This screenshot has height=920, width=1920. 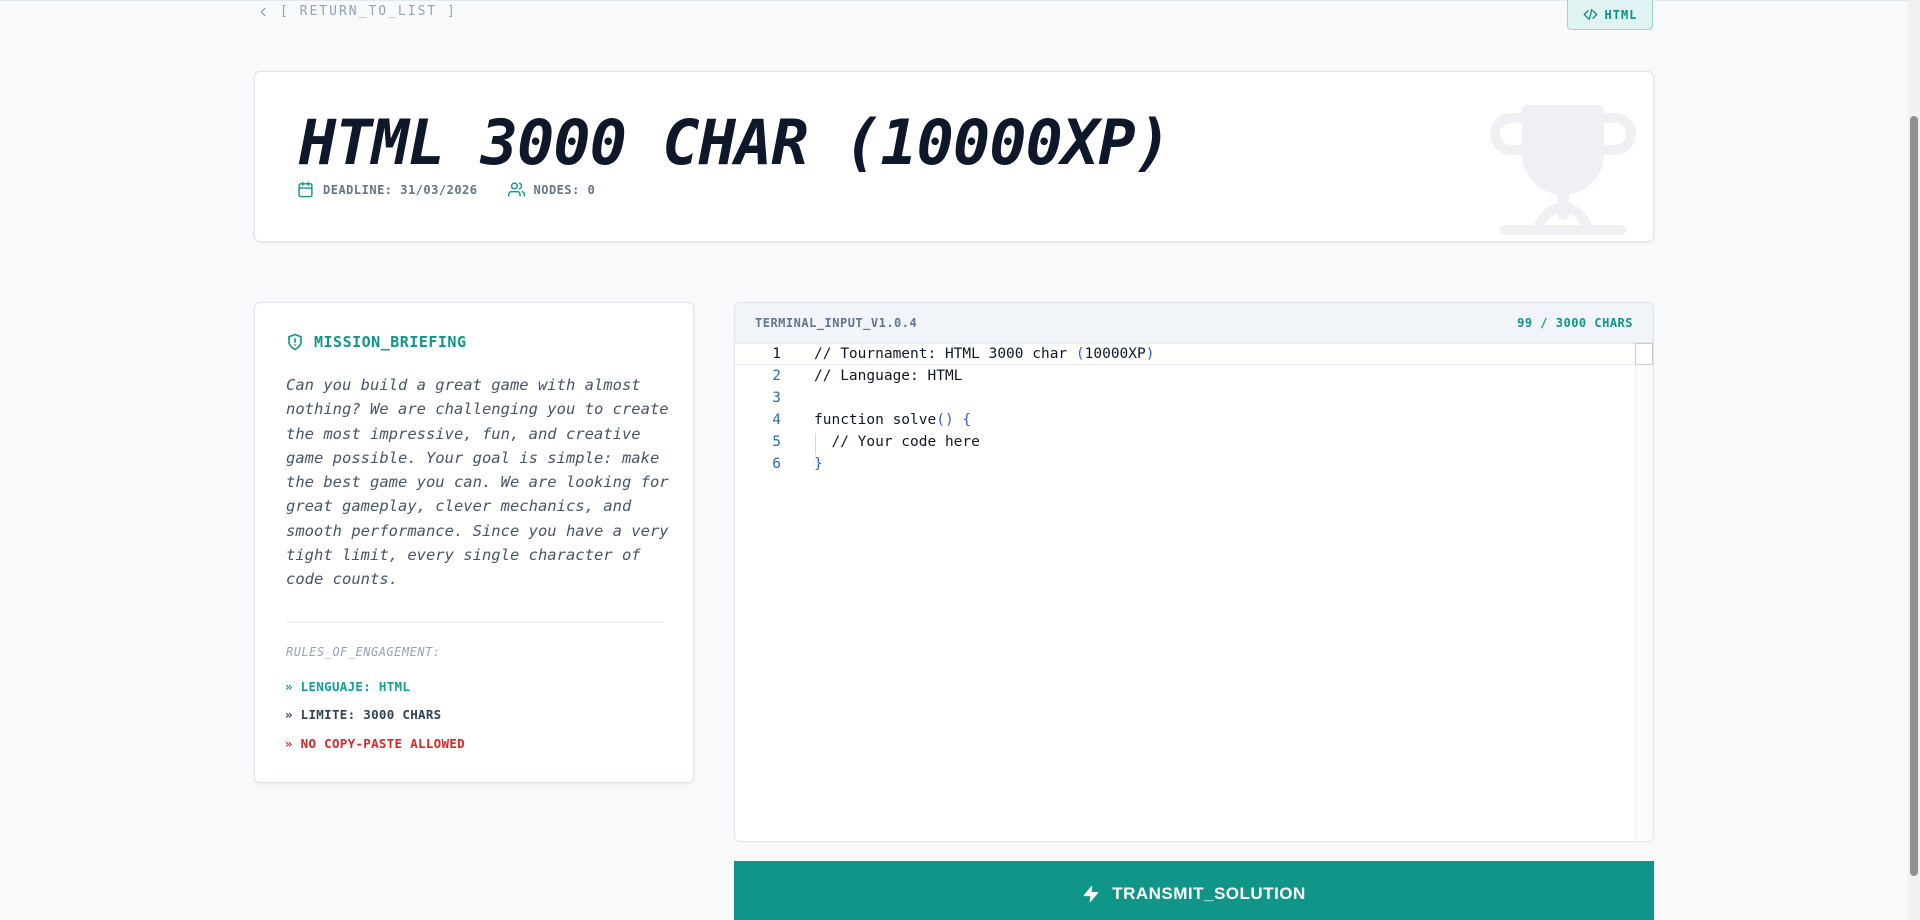 What do you see at coordinates (390, 342) in the screenshot?
I see `mission-briefing-title: MISSION_BRIEFING` at bounding box center [390, 342].